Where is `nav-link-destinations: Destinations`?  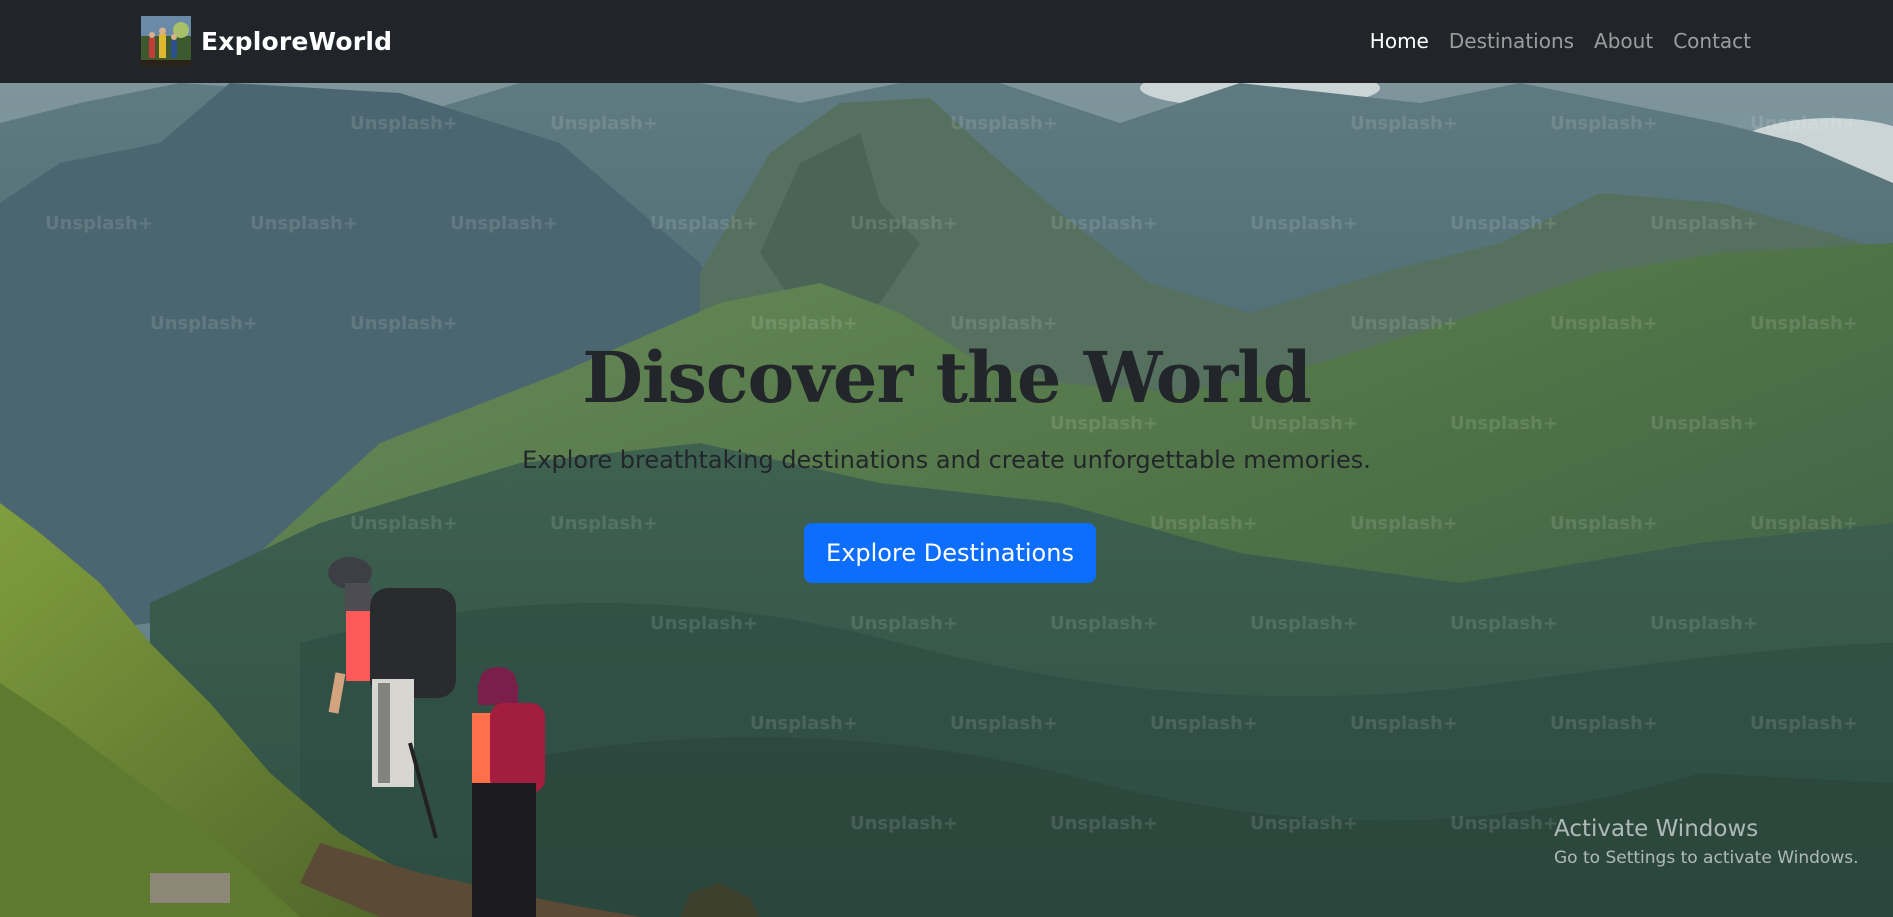
nav-link-destinations: Destinations is located at coordinates (1511, 41).